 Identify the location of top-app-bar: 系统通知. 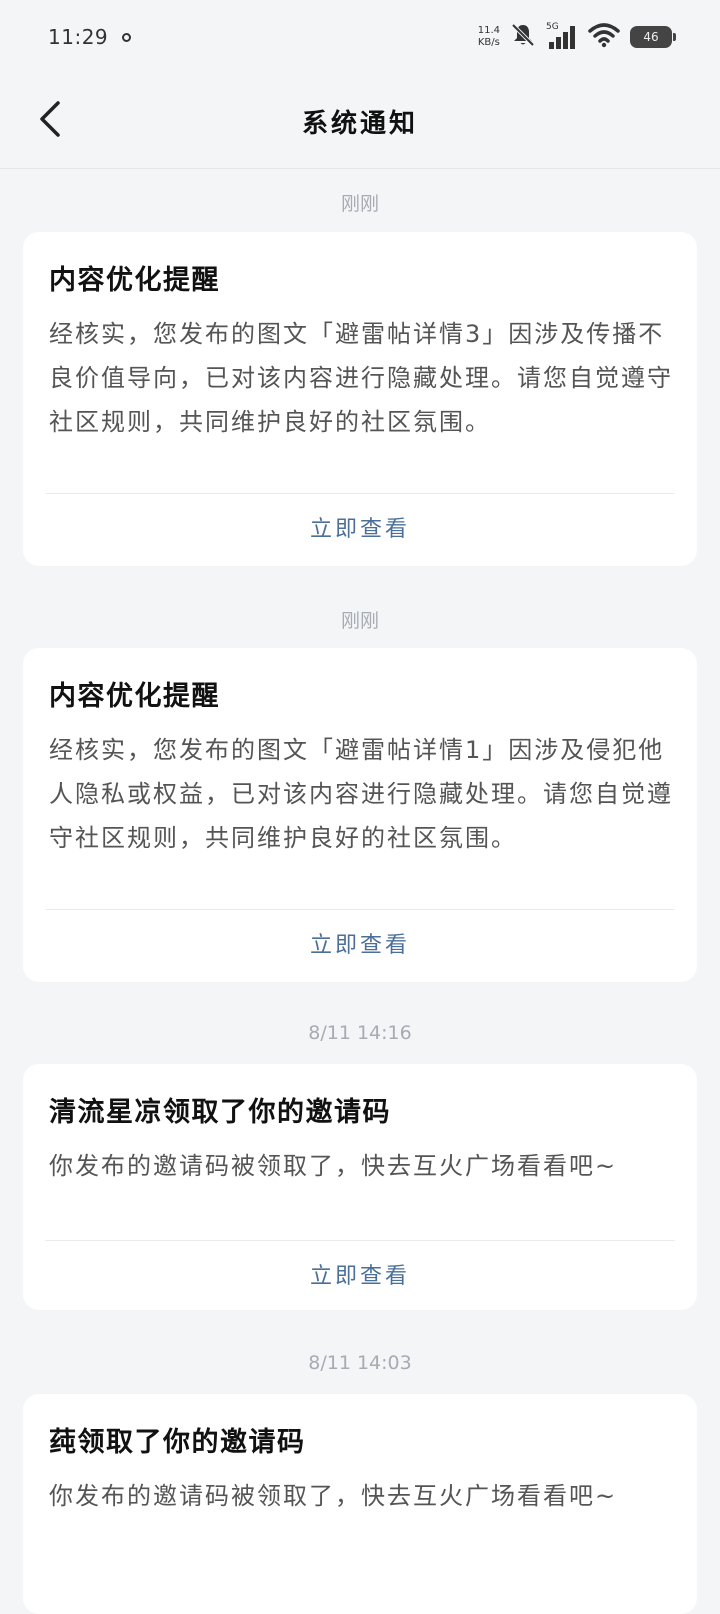
(360, 121).